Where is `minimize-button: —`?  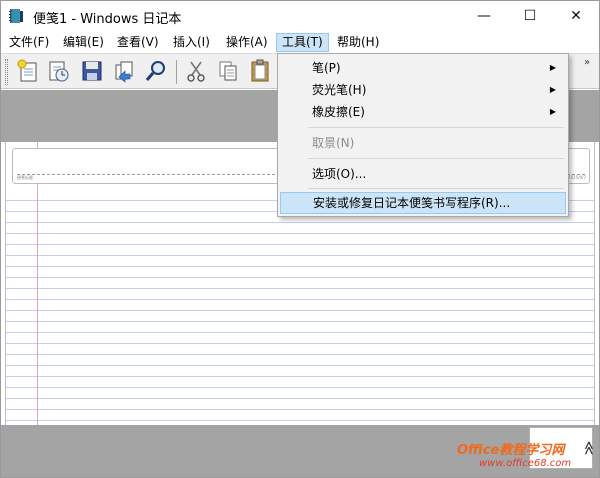 minimize-button: — is located at coordinates (484, 16).